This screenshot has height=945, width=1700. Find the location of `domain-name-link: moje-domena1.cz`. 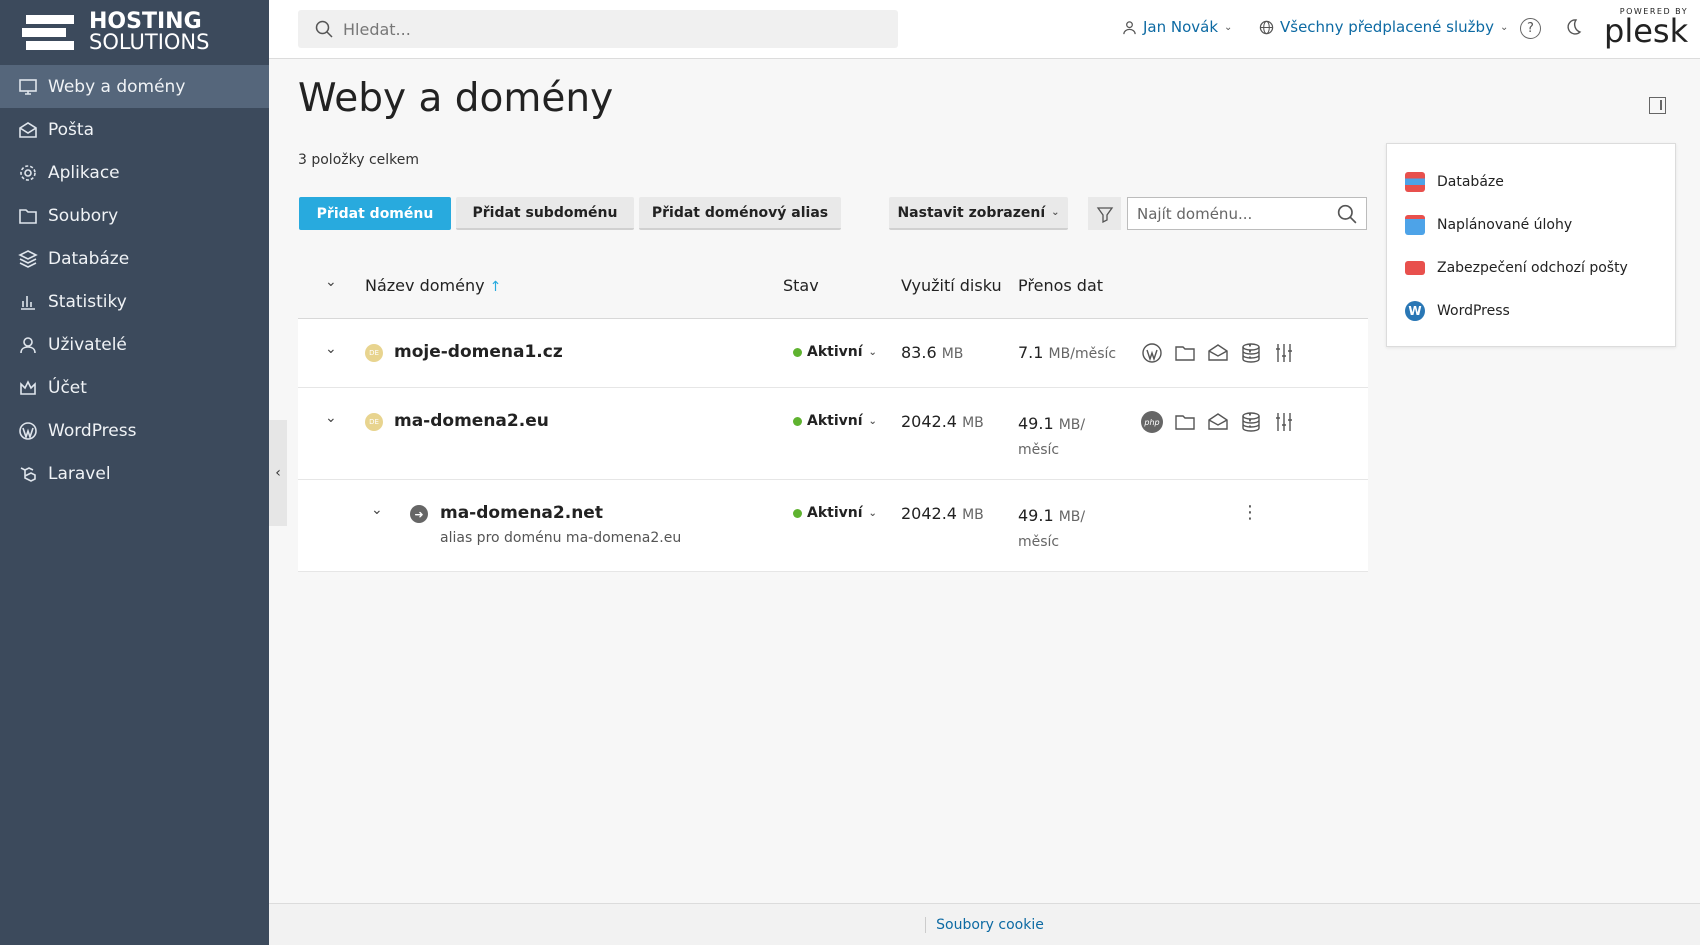

domain-name-link: moje-domena1.cz is located at coordinates (478, 352).